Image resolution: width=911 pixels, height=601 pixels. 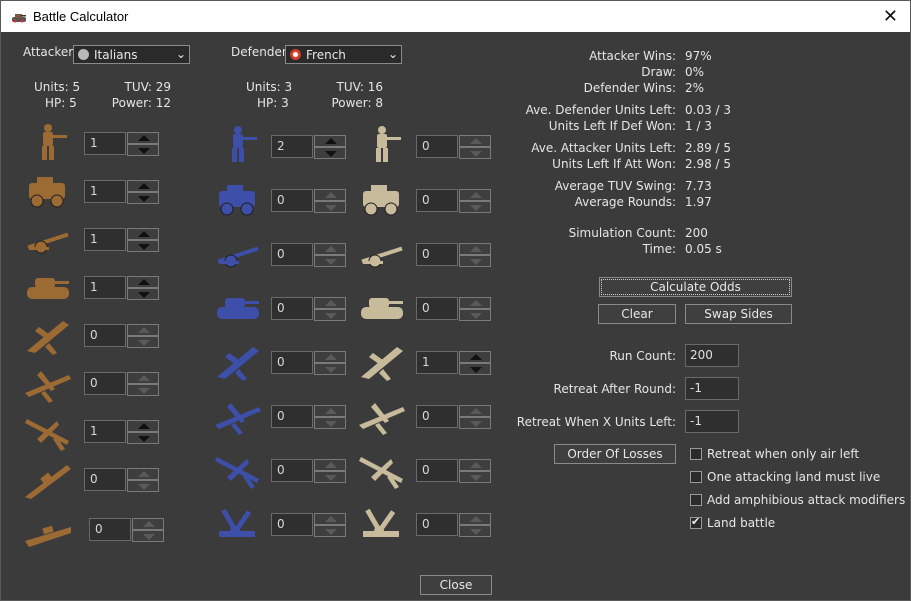 What do you see at coordinates (131, 54) in the screenshot?
I see `attacker-nation-select: Italians ⌄` at bounding box center [131, 54].